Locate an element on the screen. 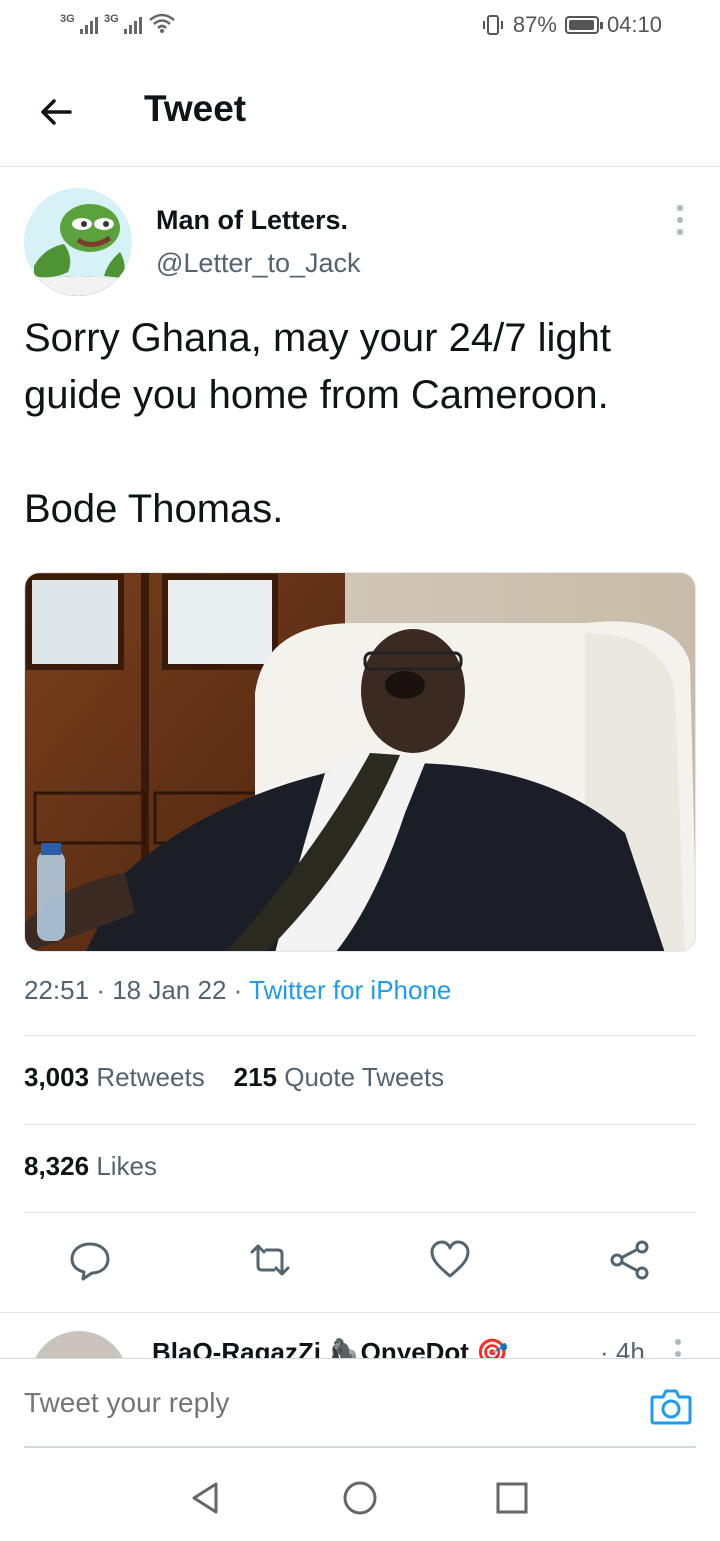  network-type-1: 3G is located at coordinates (67, 19).